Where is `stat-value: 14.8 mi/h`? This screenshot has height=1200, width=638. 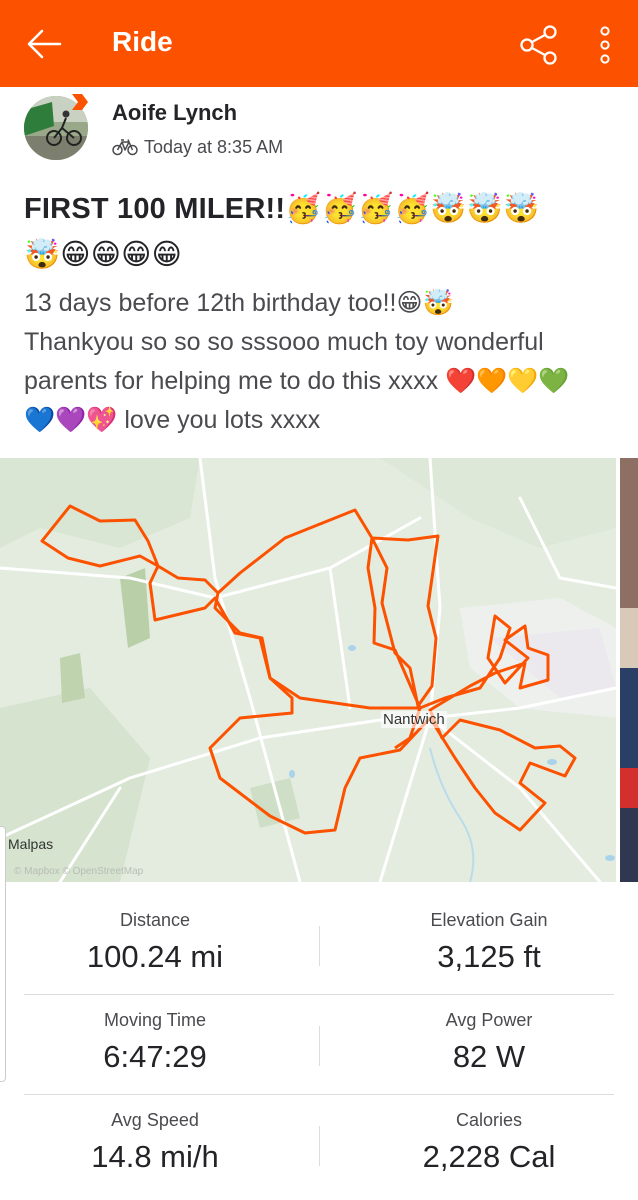 stat-value: 14.8 mi/h is located at coordinates (155, 1156).